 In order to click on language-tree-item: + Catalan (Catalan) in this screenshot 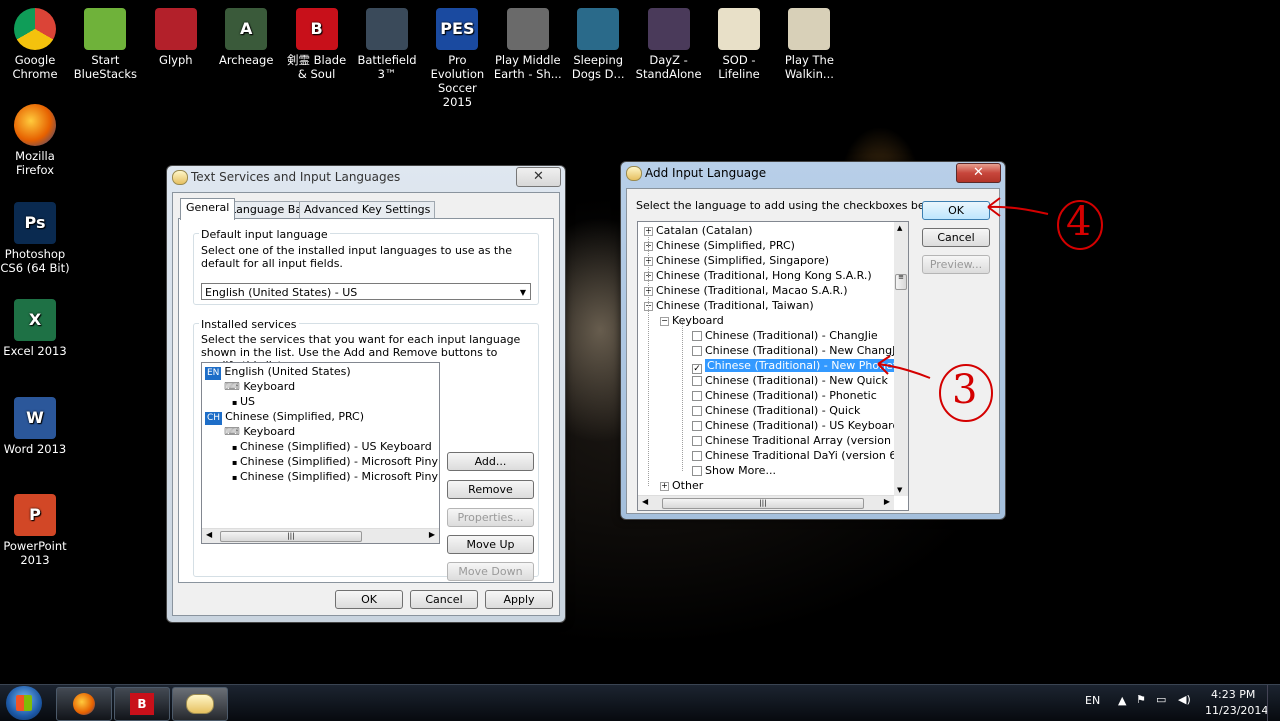, I will do `click(698, 230)`.